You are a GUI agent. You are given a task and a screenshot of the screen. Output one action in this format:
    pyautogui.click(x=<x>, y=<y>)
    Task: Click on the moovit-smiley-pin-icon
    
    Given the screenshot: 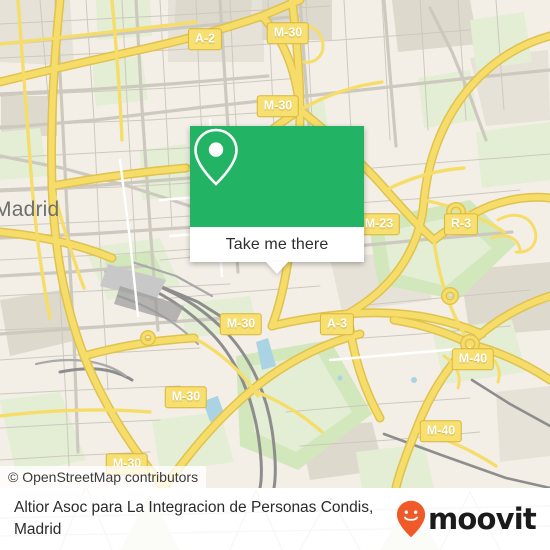 What is the action you would take?
    pyautogui.click(x=411, y=519)
    